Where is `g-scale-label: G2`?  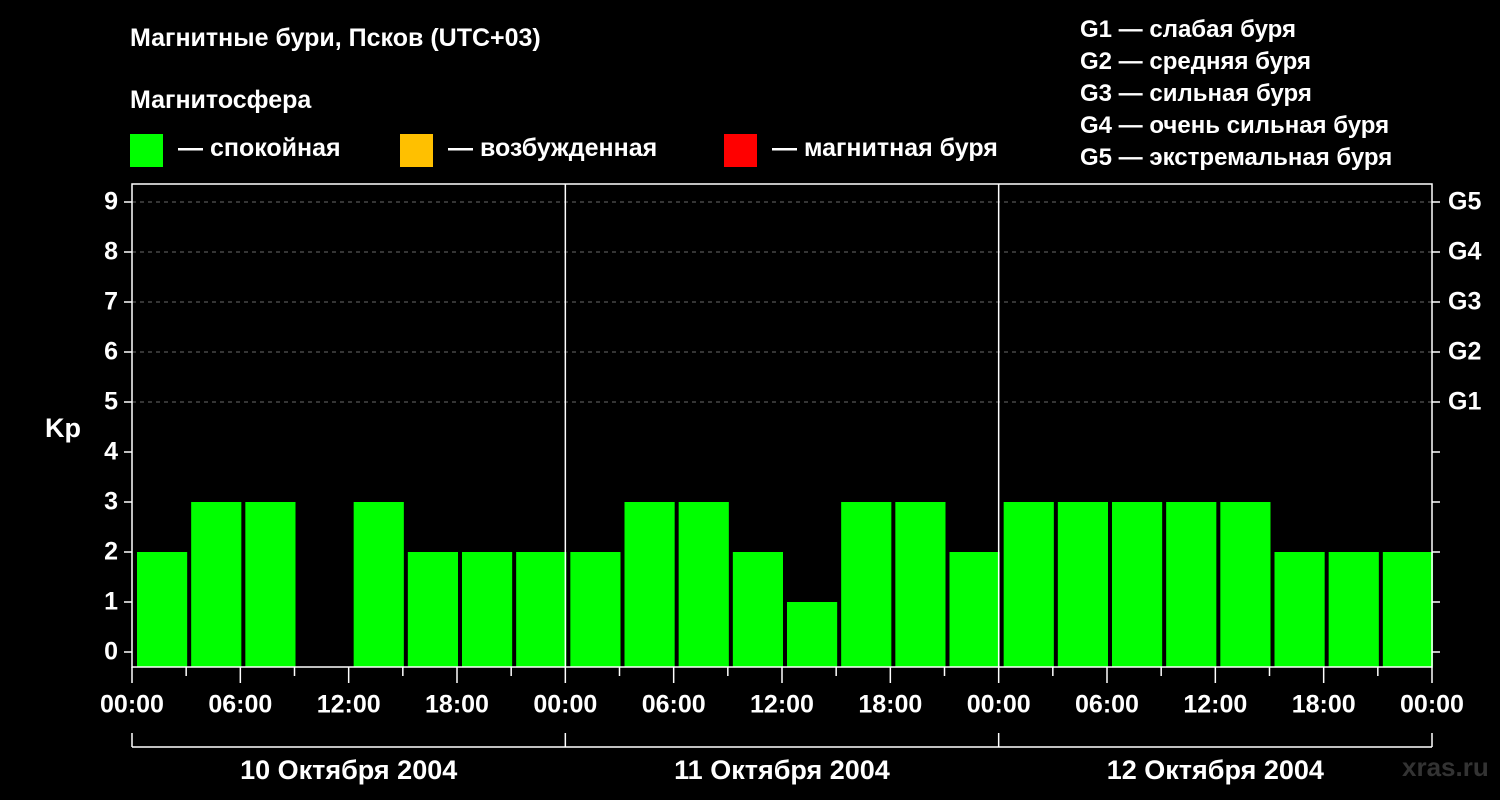
g-scale-label: G2 is located at coordinates (1464, 352).